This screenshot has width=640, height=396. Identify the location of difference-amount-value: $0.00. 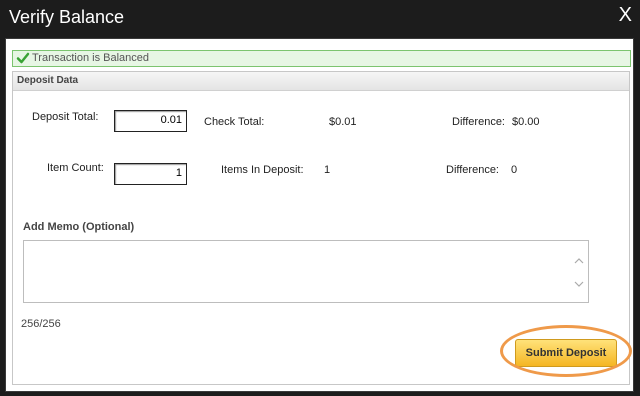
(526, 122).